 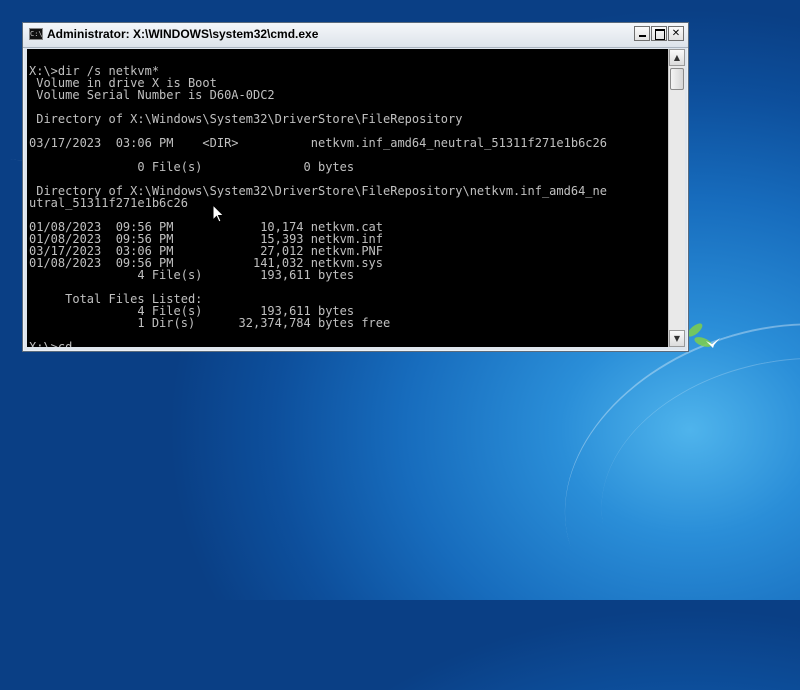 I want to click on cmd-icon: C:\, so click(x=36, y=34).